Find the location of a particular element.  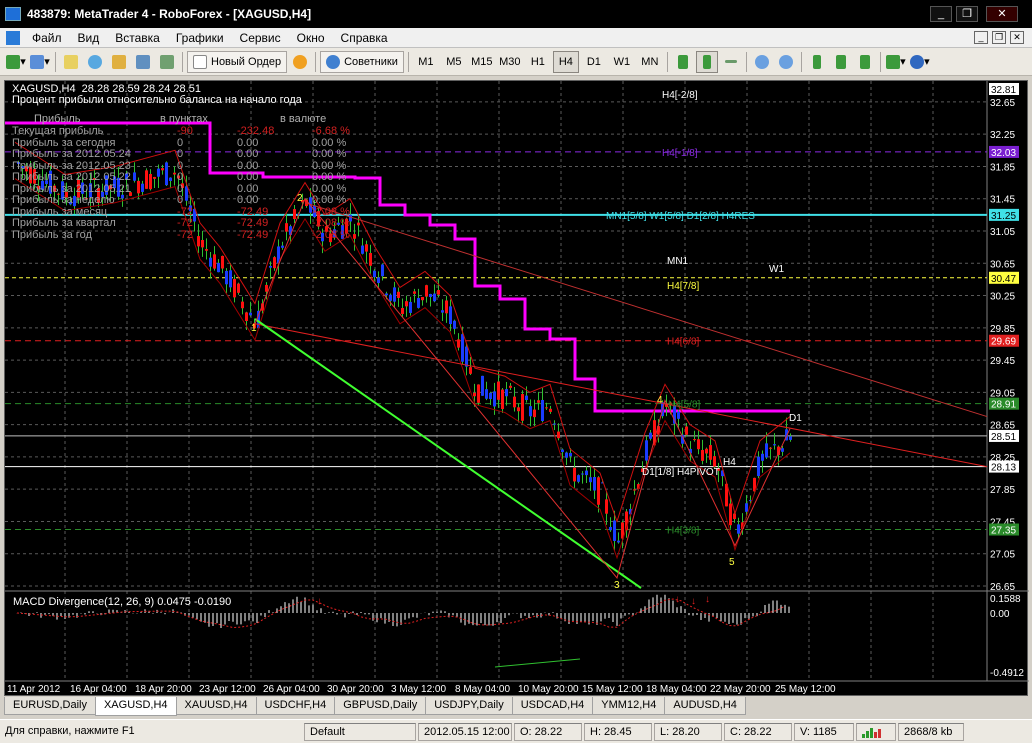

menu-charts: Графики is located at coordinates (200, 38).